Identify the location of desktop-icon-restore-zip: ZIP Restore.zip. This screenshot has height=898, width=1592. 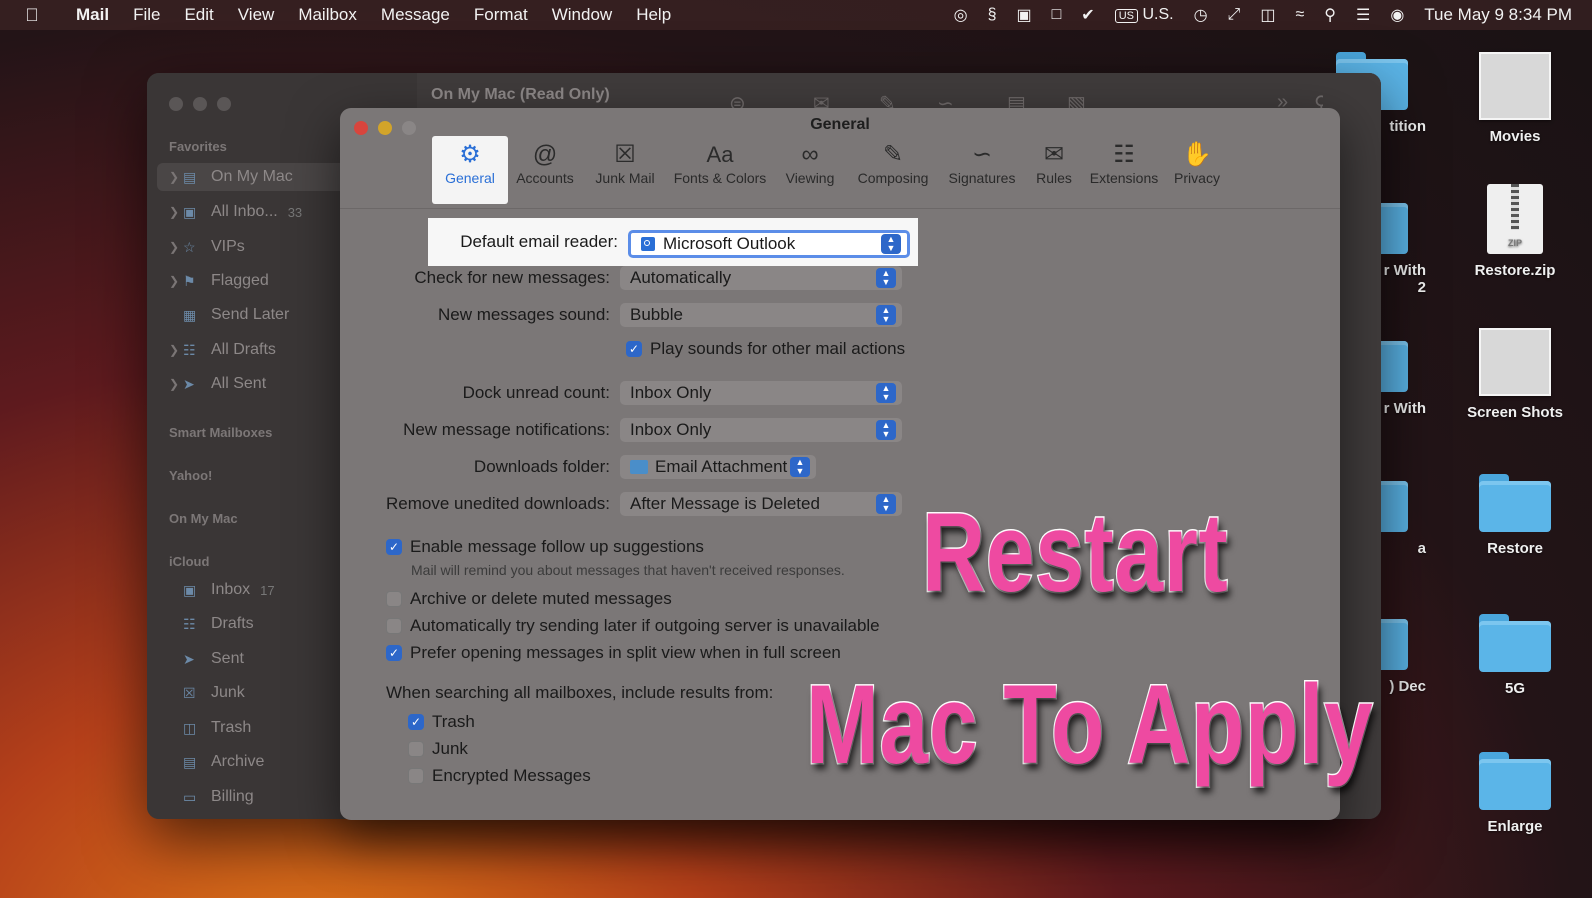
(1515, 231).